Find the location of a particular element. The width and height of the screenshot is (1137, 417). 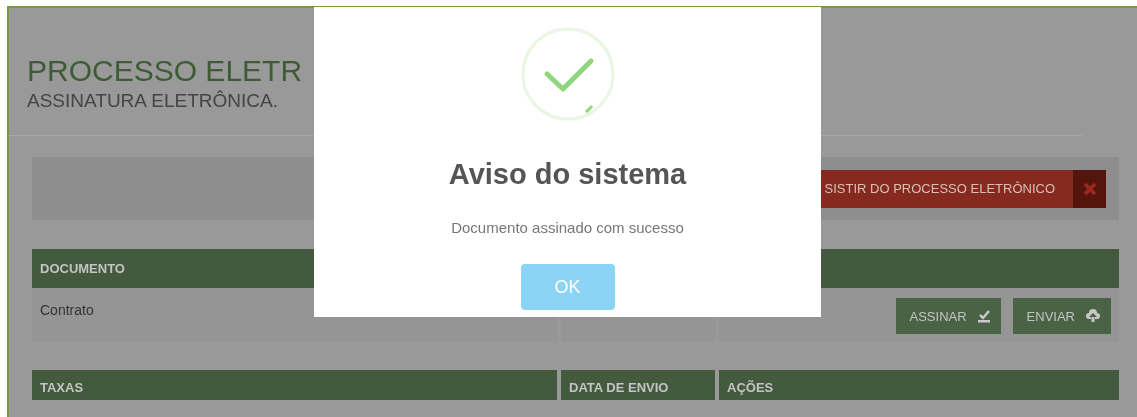

page-title: PROCESSO ELETR is located at coordinates (165, 71).